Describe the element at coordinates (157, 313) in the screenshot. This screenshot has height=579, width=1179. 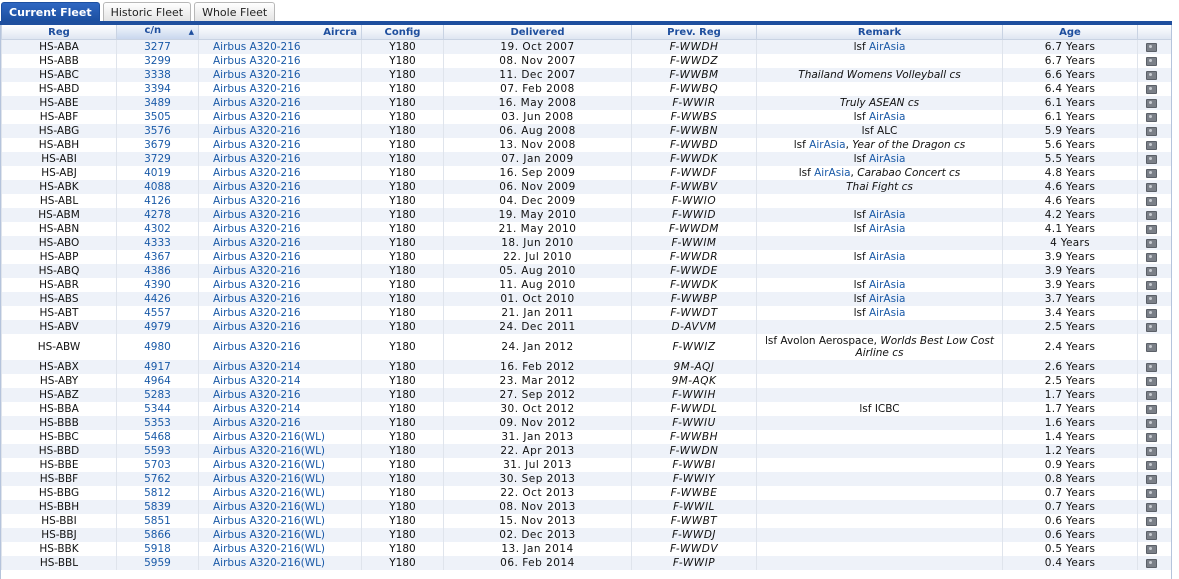
I see `cn-cell: 4557` at that location.